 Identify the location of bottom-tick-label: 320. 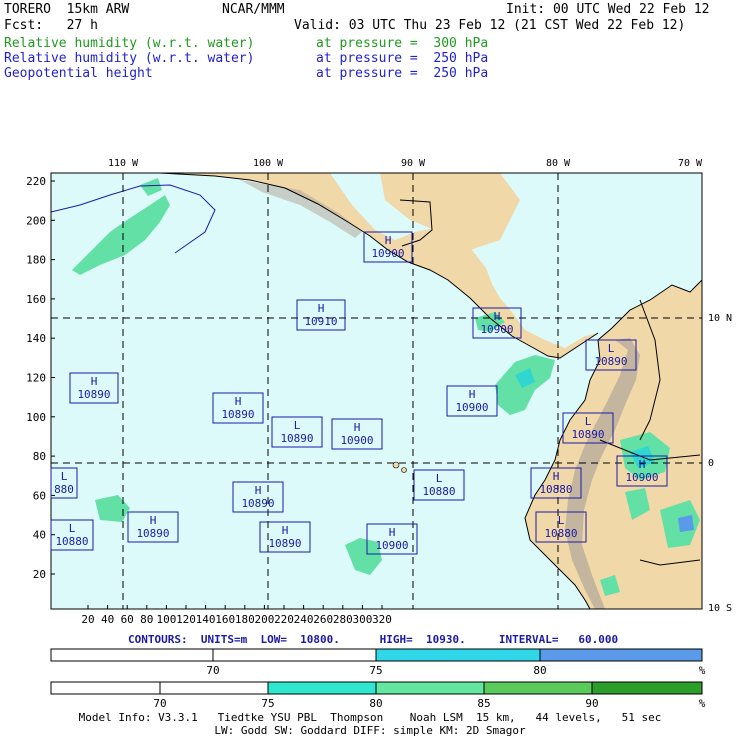
(382, 619).